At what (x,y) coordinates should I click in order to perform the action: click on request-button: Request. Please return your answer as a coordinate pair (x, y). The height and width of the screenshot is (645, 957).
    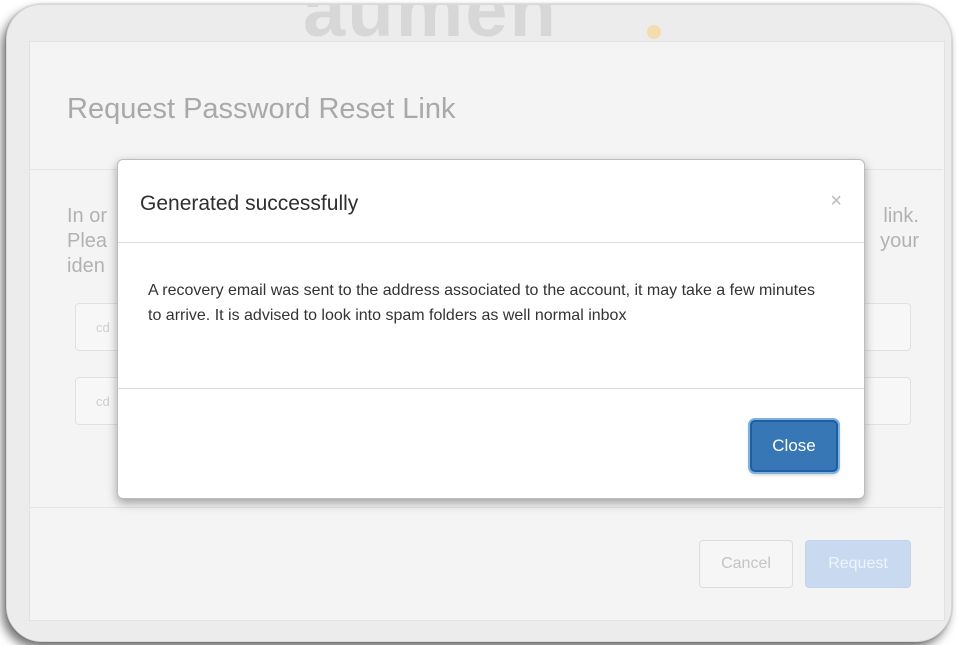
    Looking at the image, I should click on (858, 564).